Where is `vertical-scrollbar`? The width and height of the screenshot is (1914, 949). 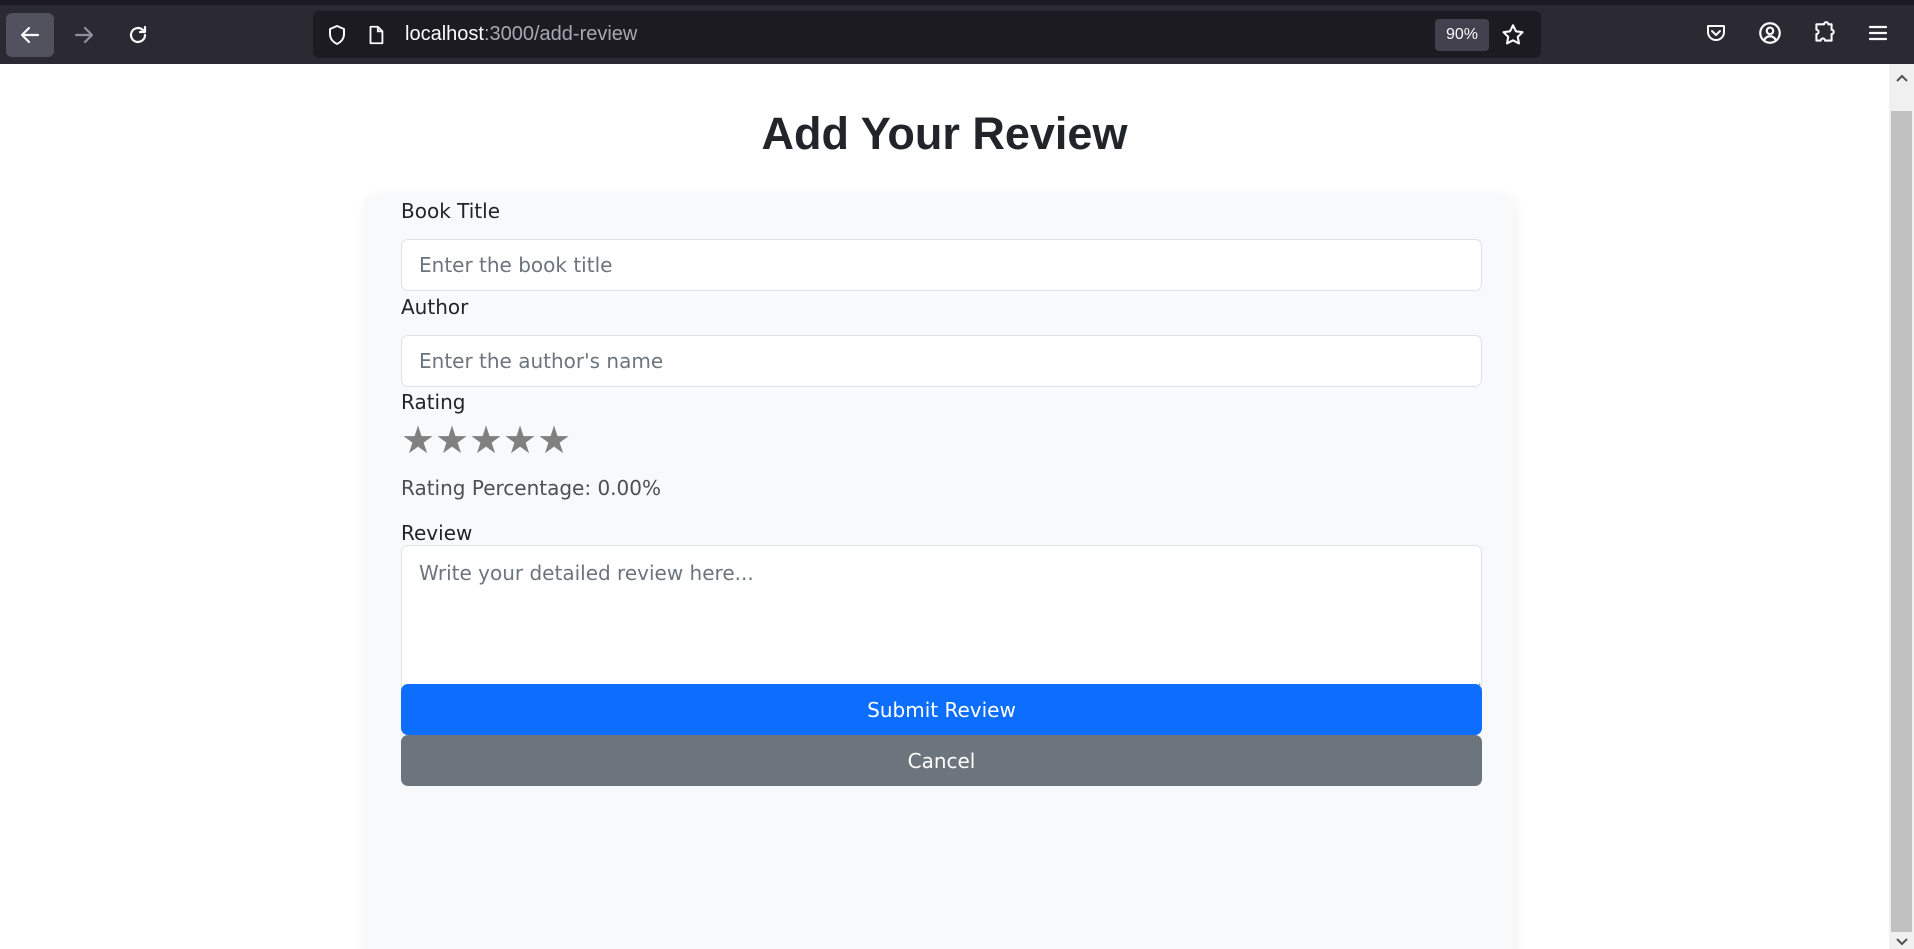
vertical-scrollbar is located at coordinates (1901, 506).